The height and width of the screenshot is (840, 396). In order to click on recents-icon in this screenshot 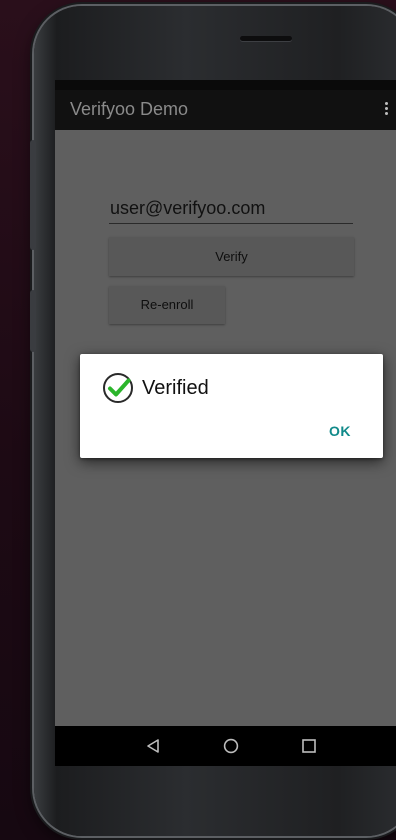, I will do `click(309, 746)`.